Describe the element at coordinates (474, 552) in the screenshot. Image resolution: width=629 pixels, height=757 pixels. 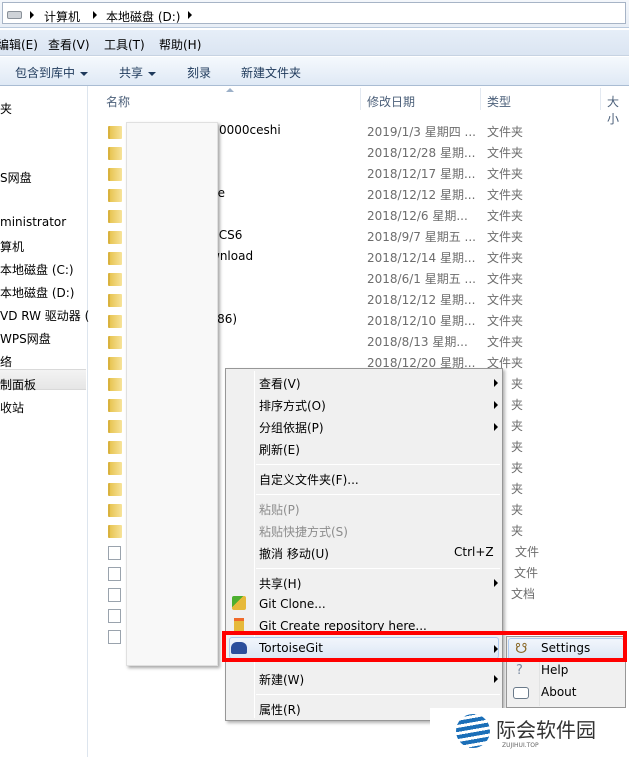
I see `undo-shortcut: Ctrl+Z` at that location.